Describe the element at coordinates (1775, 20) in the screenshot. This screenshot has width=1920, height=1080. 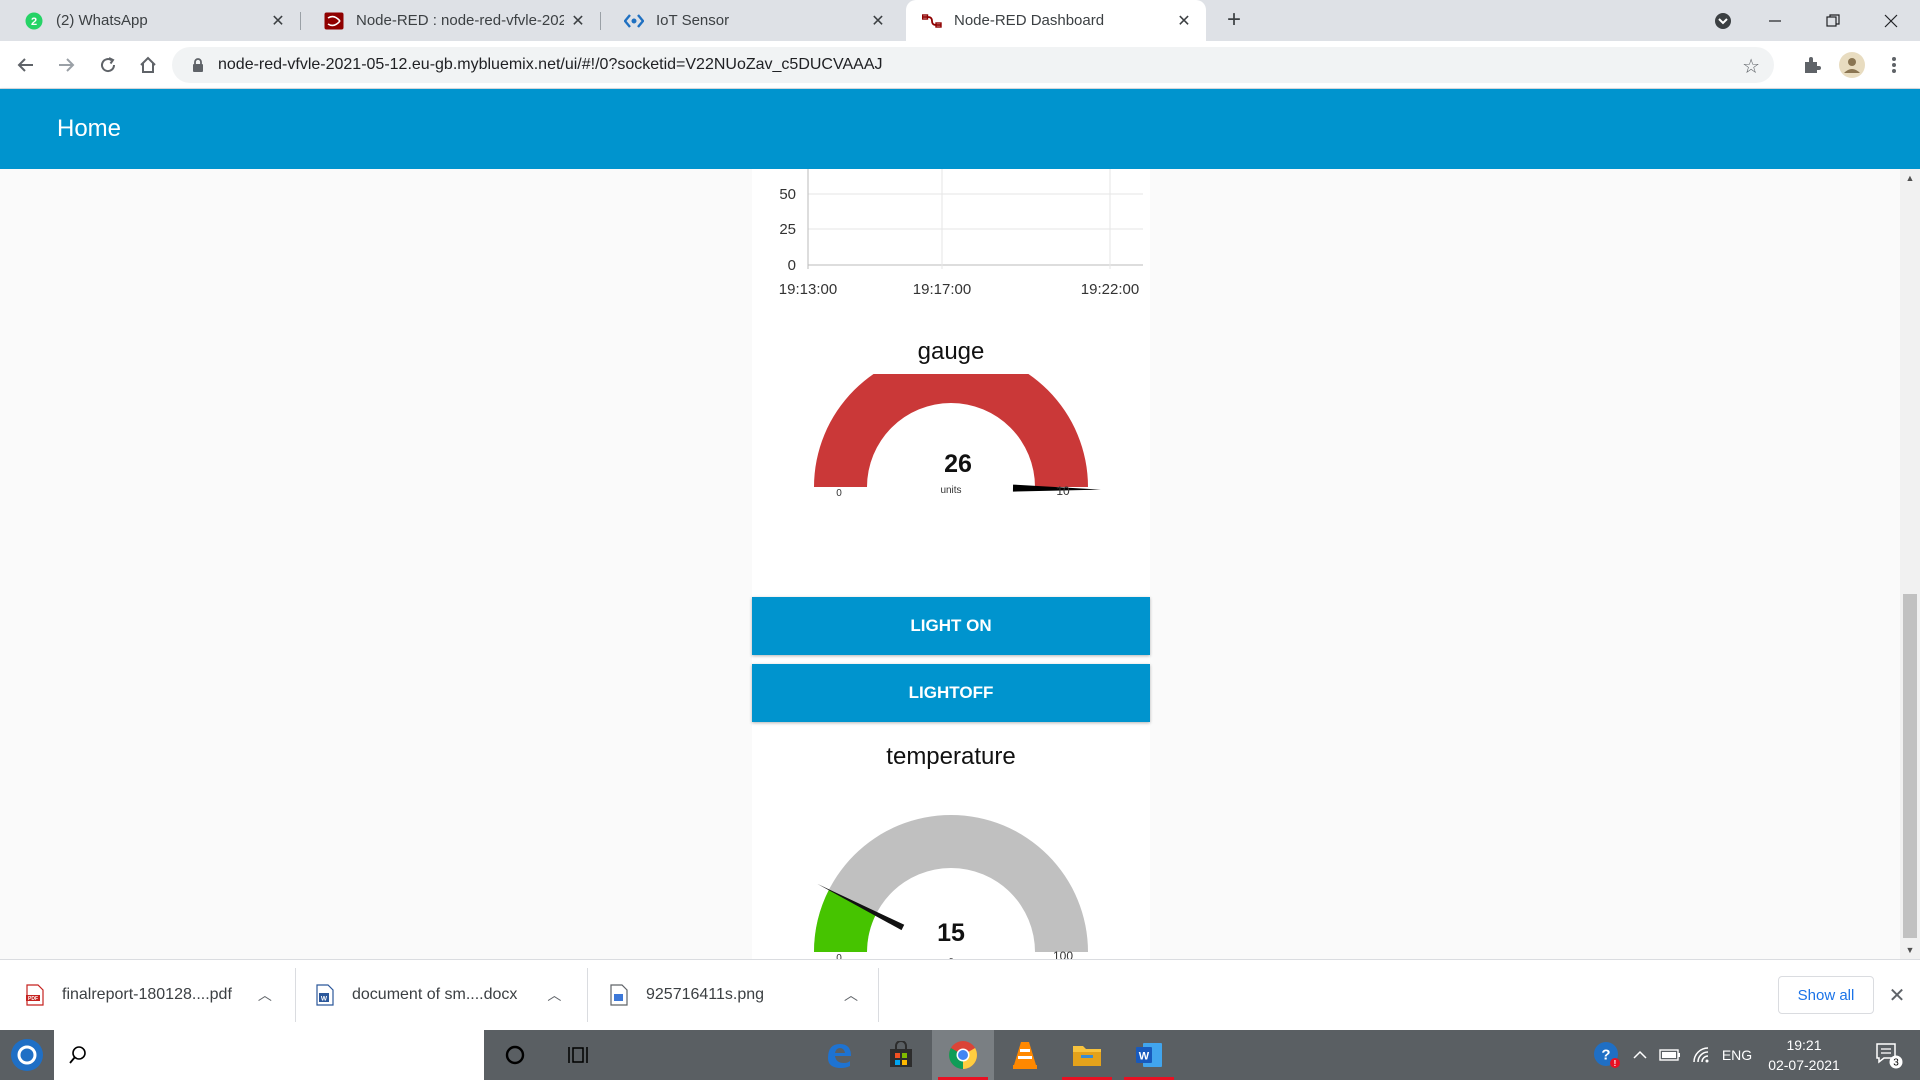
I see `minimize-button` at that location.